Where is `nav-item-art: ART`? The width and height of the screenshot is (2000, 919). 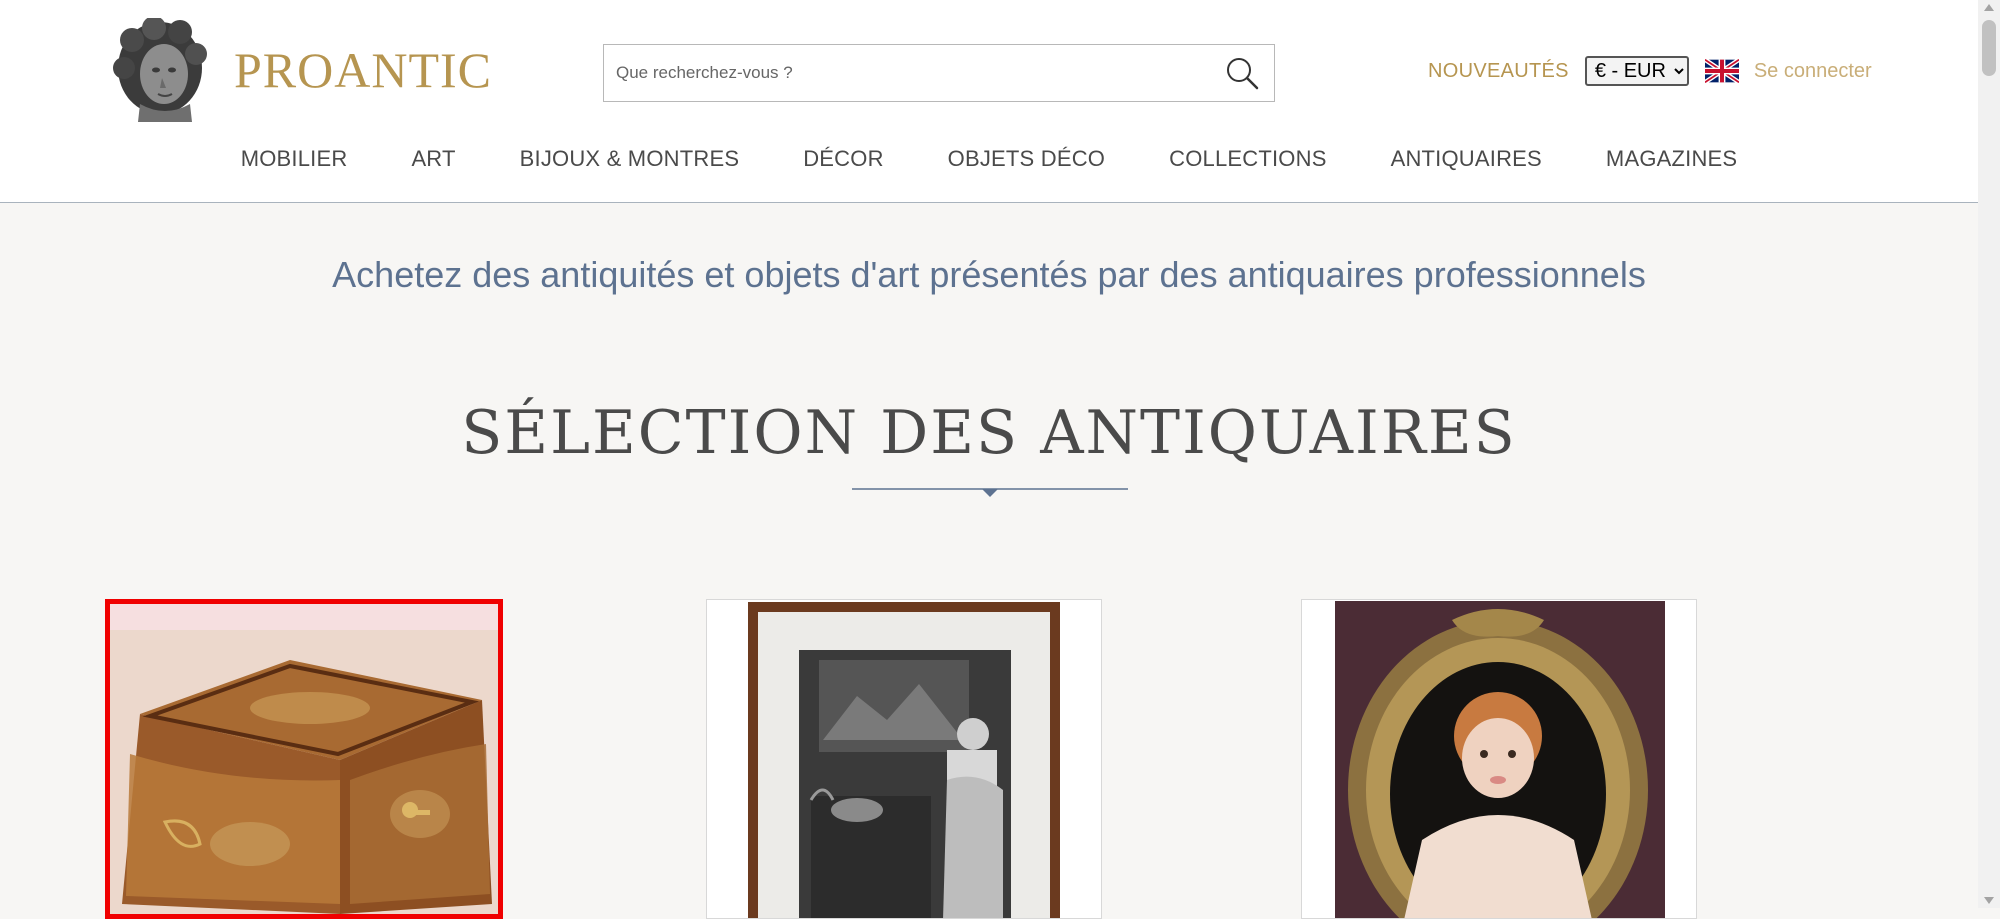 nav-item-art: ART is located at coordinates (433, 159).